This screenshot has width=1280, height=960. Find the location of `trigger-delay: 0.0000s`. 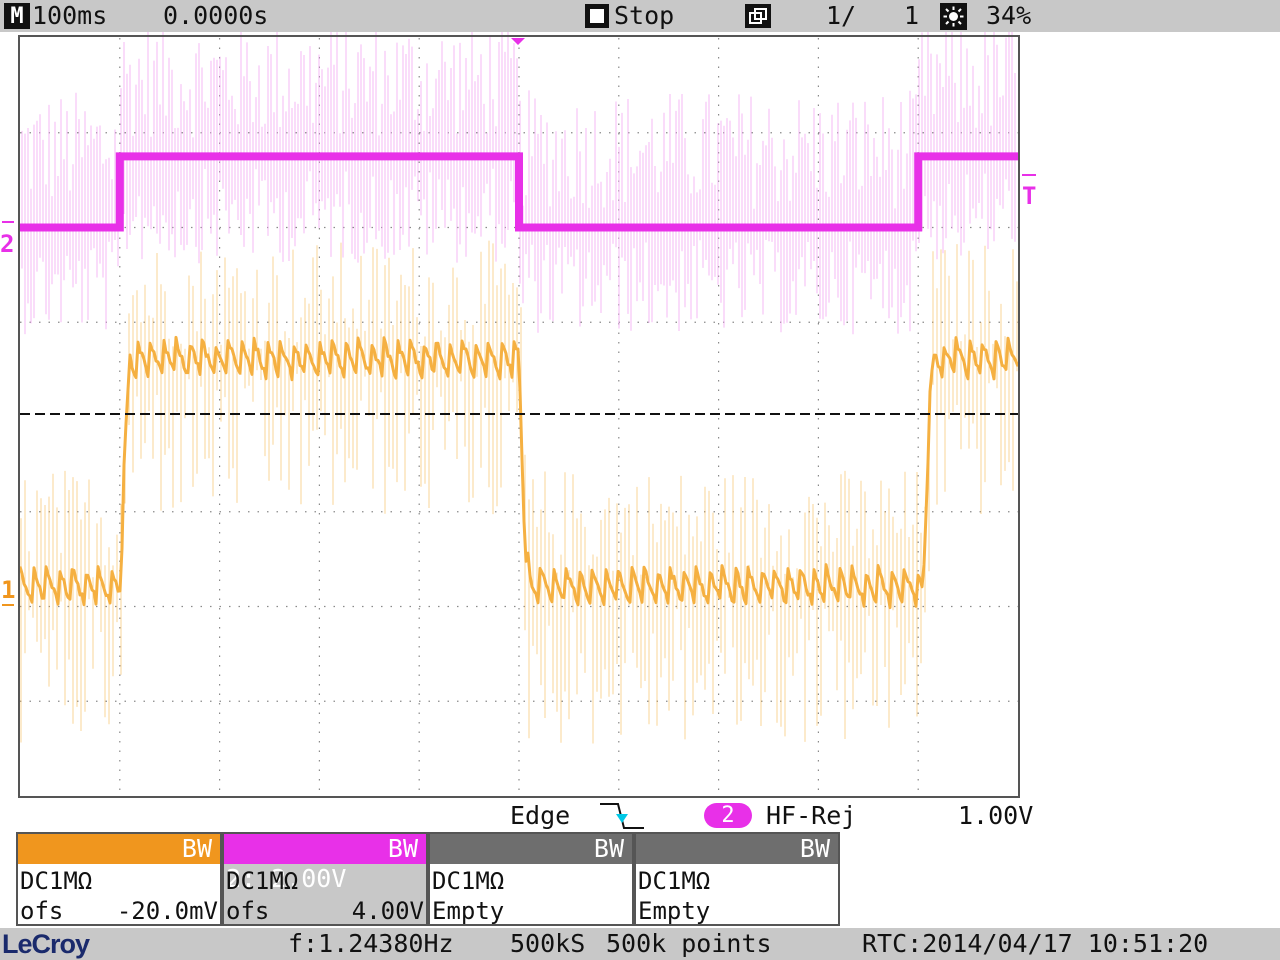

trigger-delay: 0.0000s is located at coordinates (215, 16).